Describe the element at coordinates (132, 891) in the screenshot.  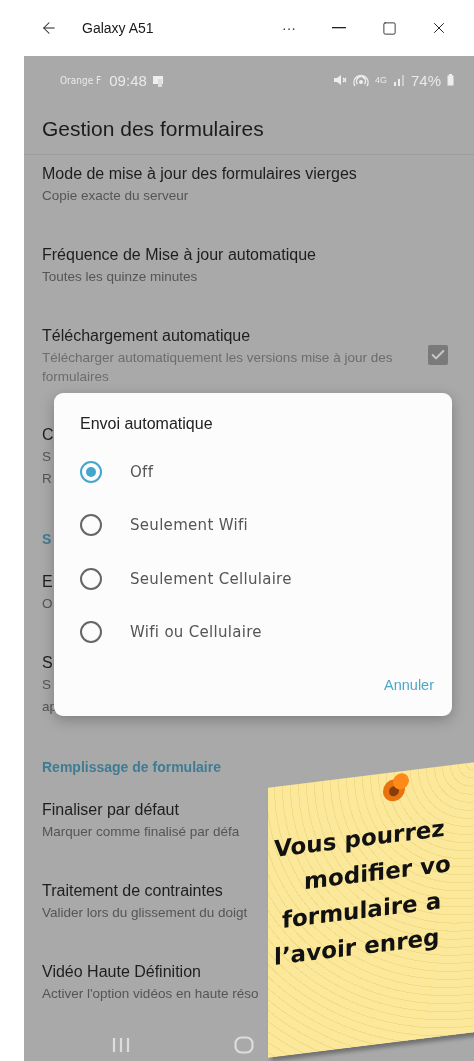
I see `setting-title: Traitement de contraintes` at that location.